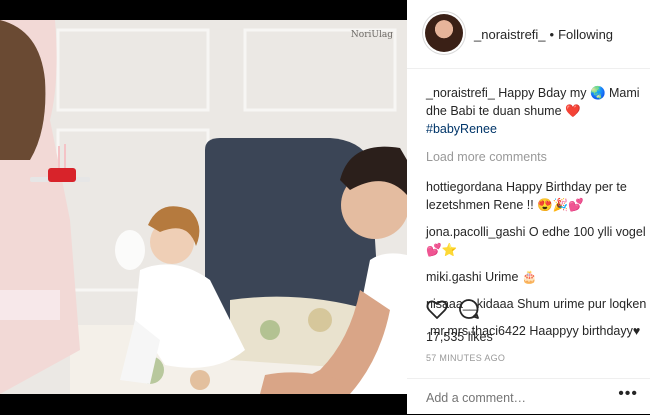  What do you see at coordinates (475, 232) in the screenshot?
I see `comment-username: jona.pacolli_gashi` at bounding box center [475, 232].